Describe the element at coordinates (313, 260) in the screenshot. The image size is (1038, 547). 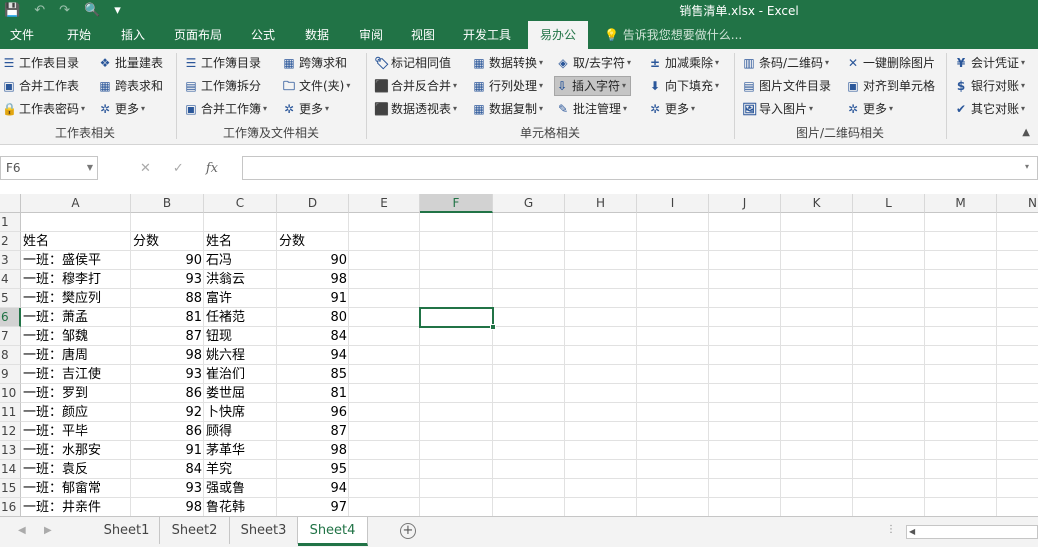
I see `cell-d3: 90` at that location.